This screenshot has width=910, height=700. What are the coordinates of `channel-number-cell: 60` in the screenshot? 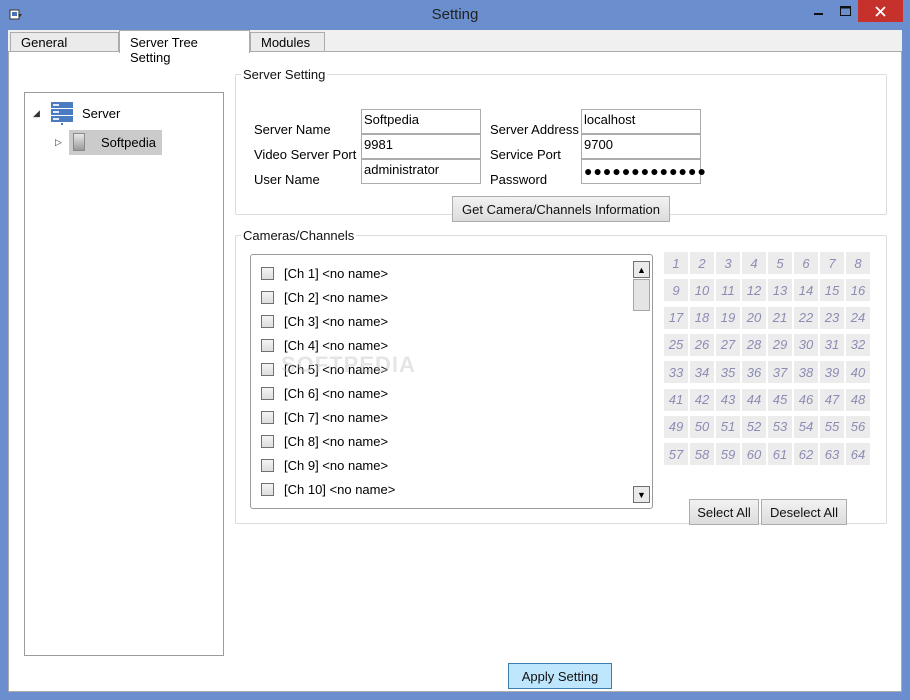 It's located at (754, 454).